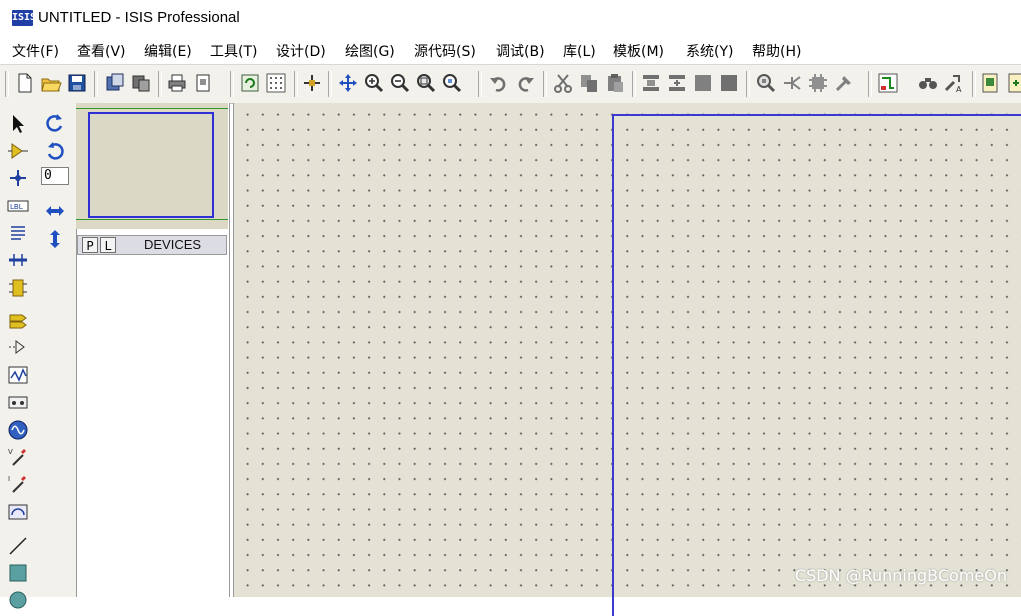 Image resolution: width=1021 pixels, height=616 pixels. What do you see at coordinates (638, 51) in the screenshot?
I see `menu-template: 模板(M)` at bounding box center [638, 51].